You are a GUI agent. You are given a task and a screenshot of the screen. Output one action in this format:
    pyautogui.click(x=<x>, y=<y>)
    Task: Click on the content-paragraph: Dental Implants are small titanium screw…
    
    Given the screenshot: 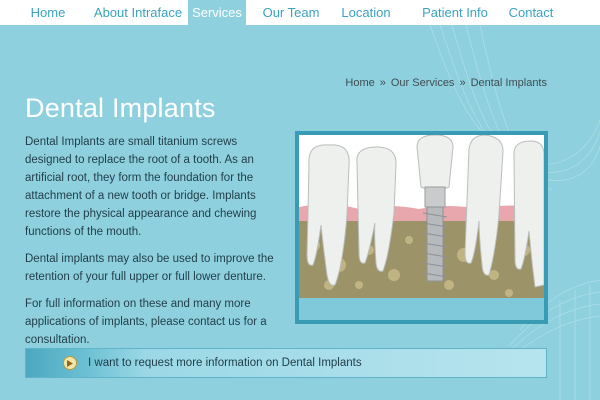 What is the action you would take?
    pyautogui.click(x=141, y=187)
    